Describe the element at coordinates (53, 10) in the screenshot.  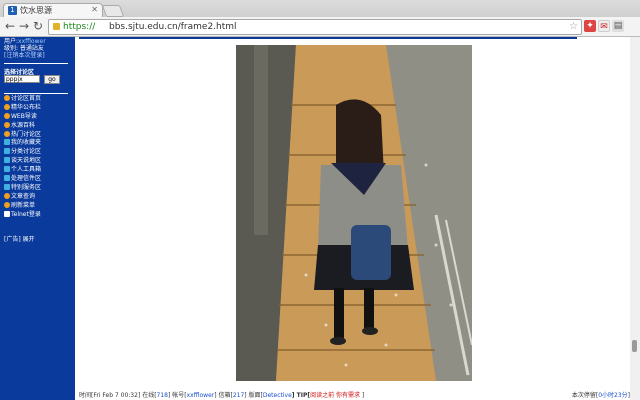
I see `browser-tab: 1 饮水思源 ✕` at that location.